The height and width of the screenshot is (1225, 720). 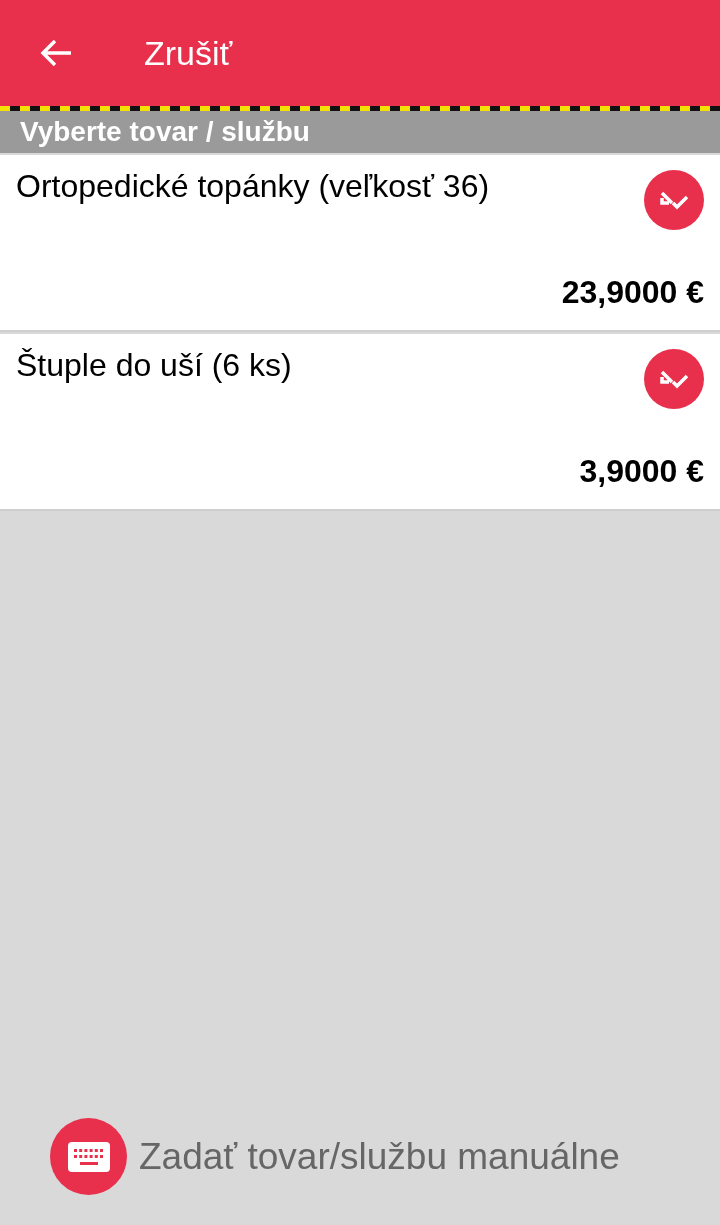 What do you see at coordinates (360, 243) in the screenshot?
I see `product-item: Ortopedické topánky (veľkosť 36) 23,9000 €` at bounding box center [360, 243].